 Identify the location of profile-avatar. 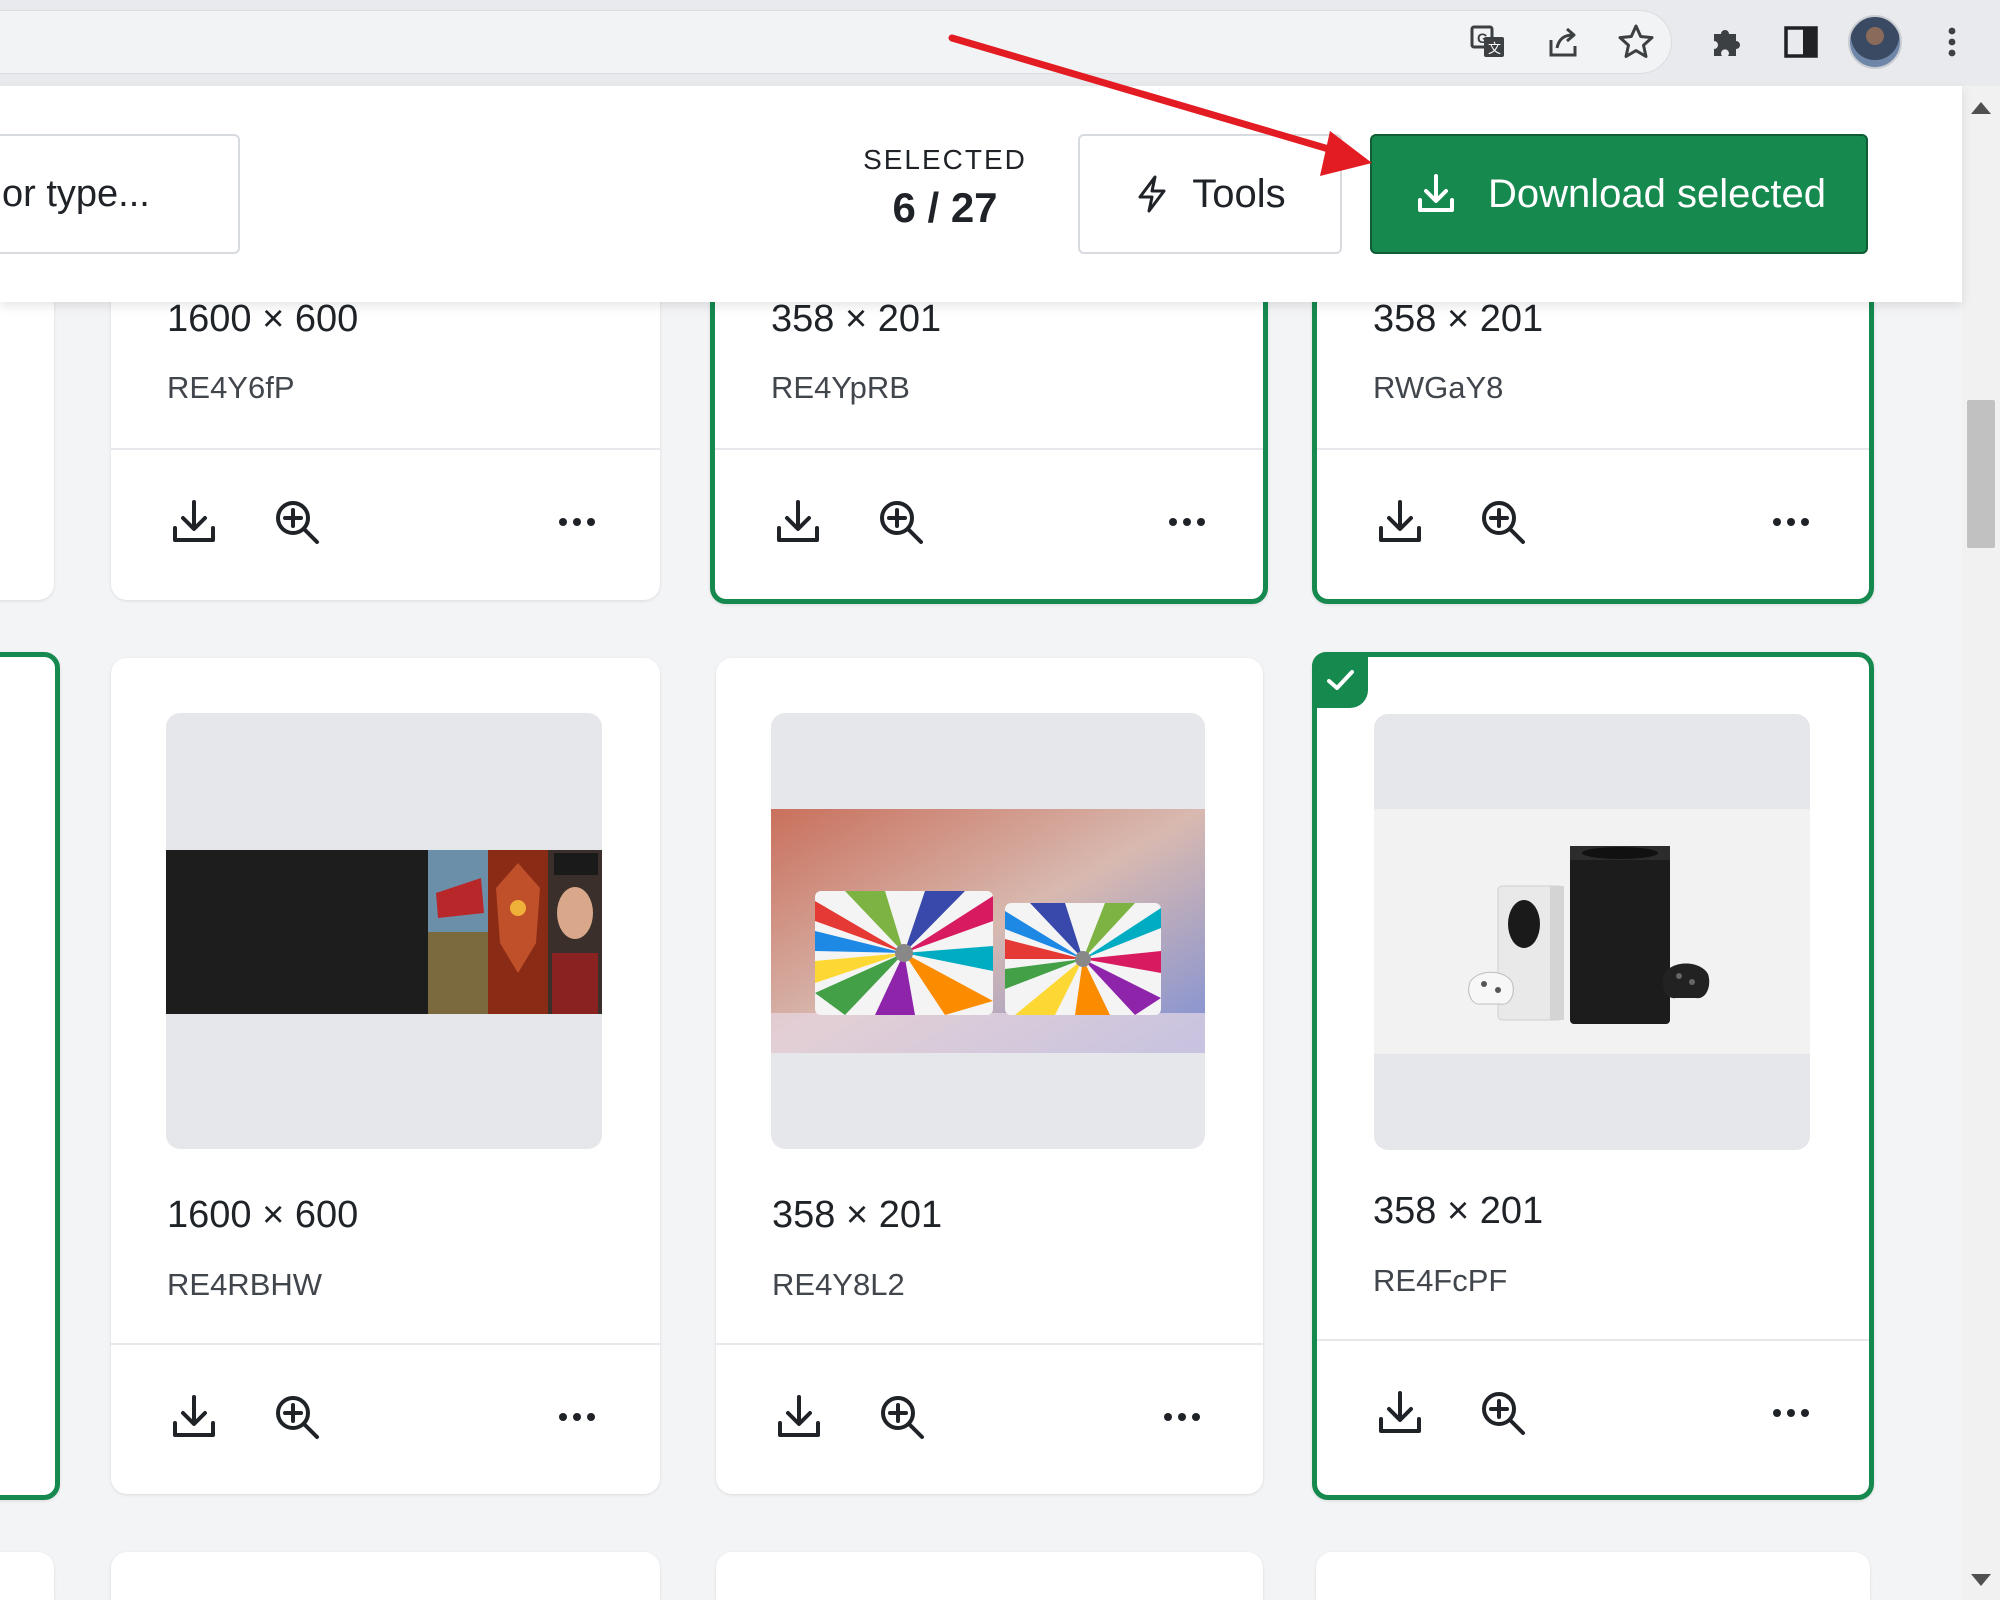
(1875, 42).